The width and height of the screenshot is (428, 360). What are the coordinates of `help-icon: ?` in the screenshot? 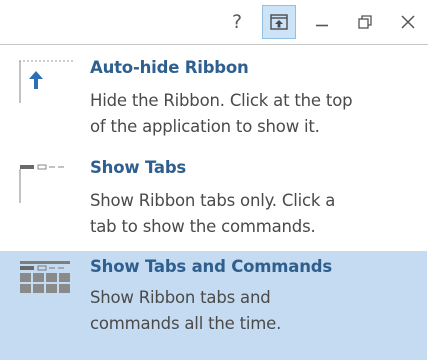 It's located at (237, 22).